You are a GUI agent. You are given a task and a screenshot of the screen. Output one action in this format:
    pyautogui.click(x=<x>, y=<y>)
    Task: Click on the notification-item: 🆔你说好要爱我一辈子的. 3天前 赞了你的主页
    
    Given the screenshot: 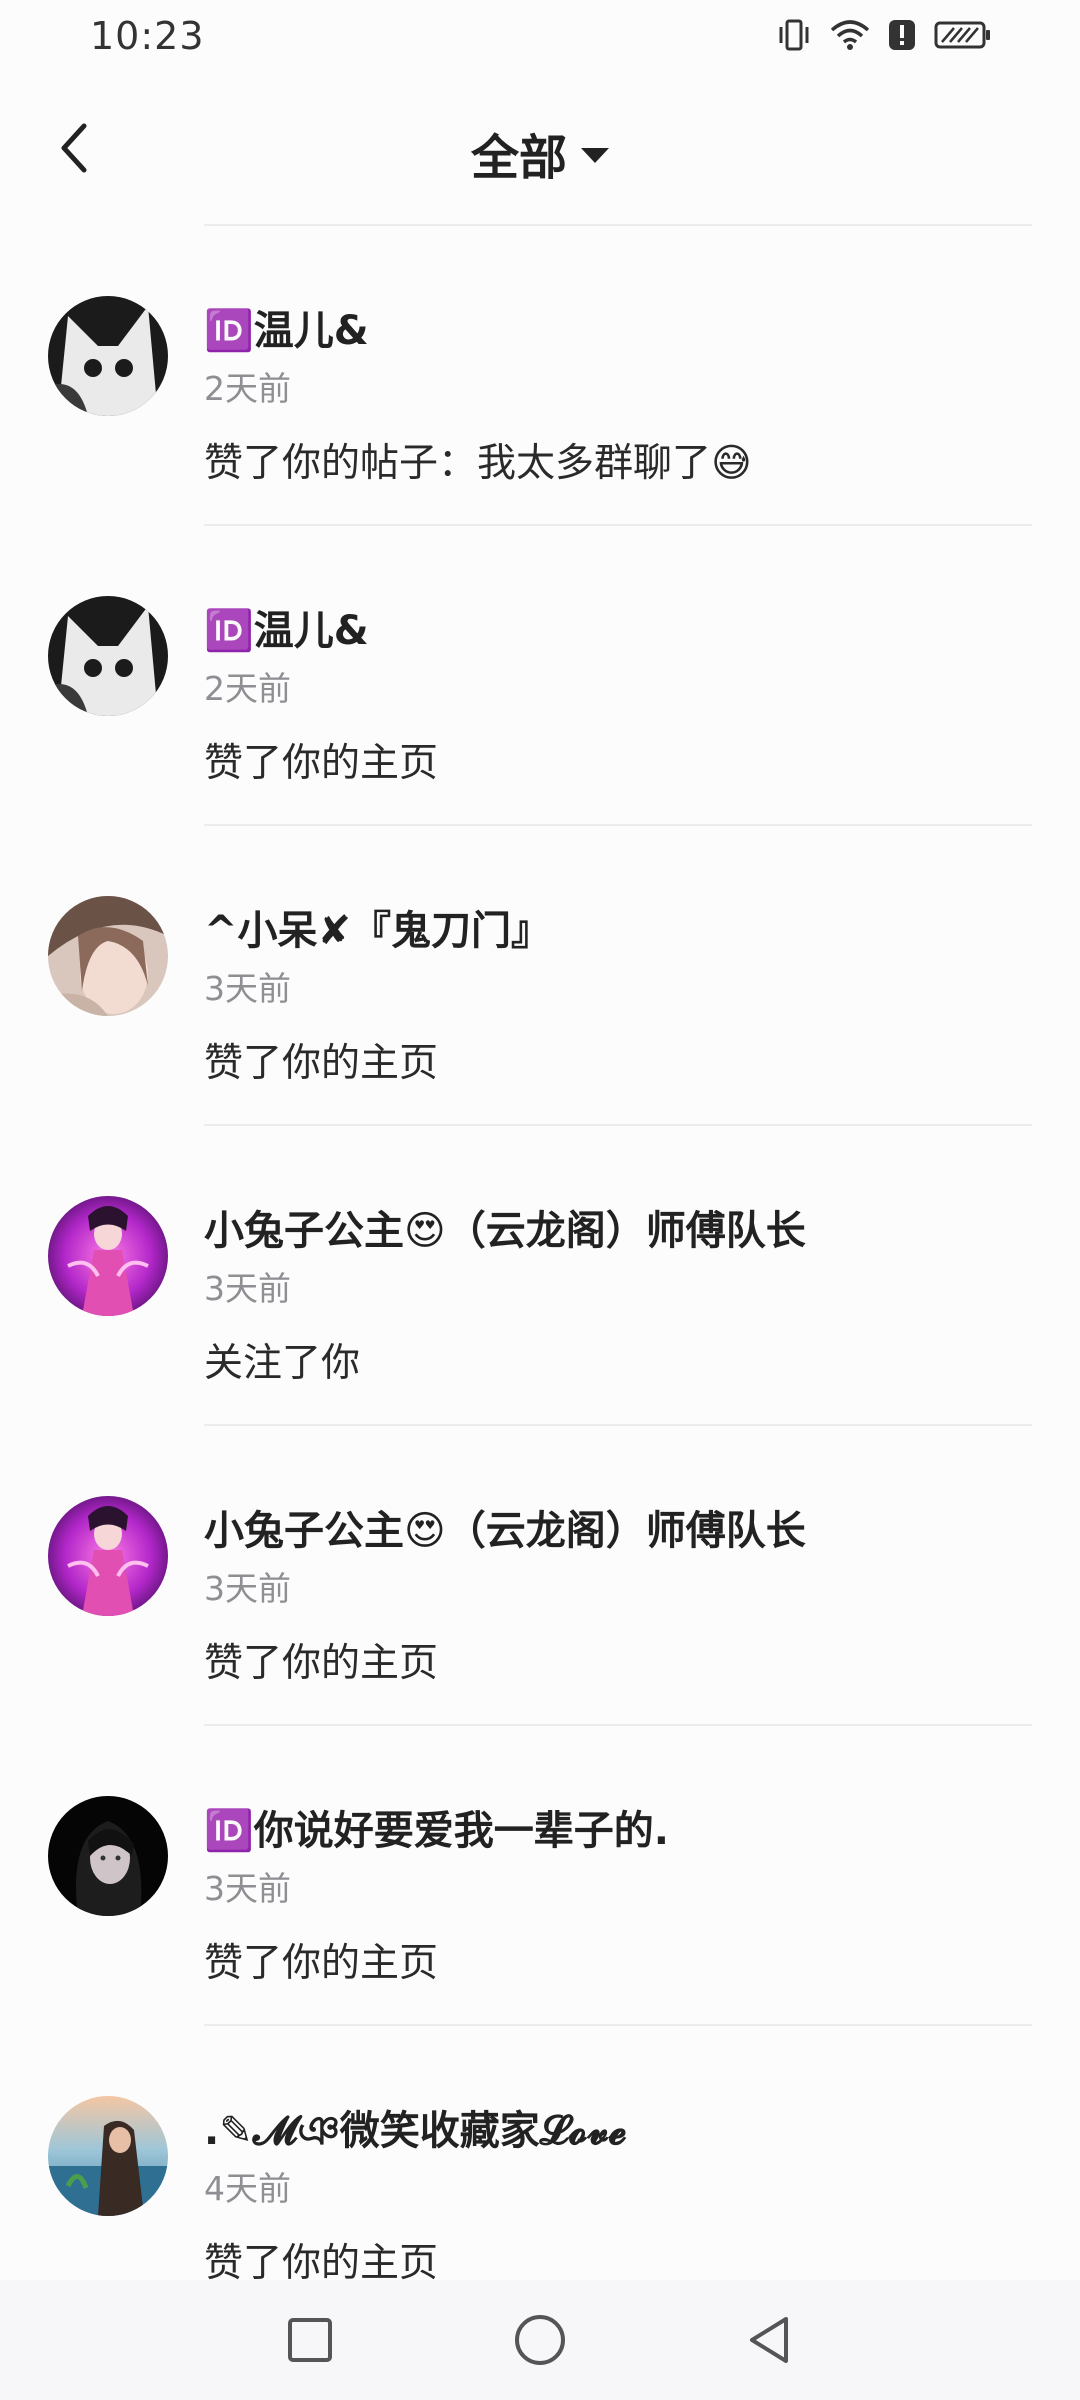 What is the action you would take?
    pyautogui.click(x=540, y=1876)
    